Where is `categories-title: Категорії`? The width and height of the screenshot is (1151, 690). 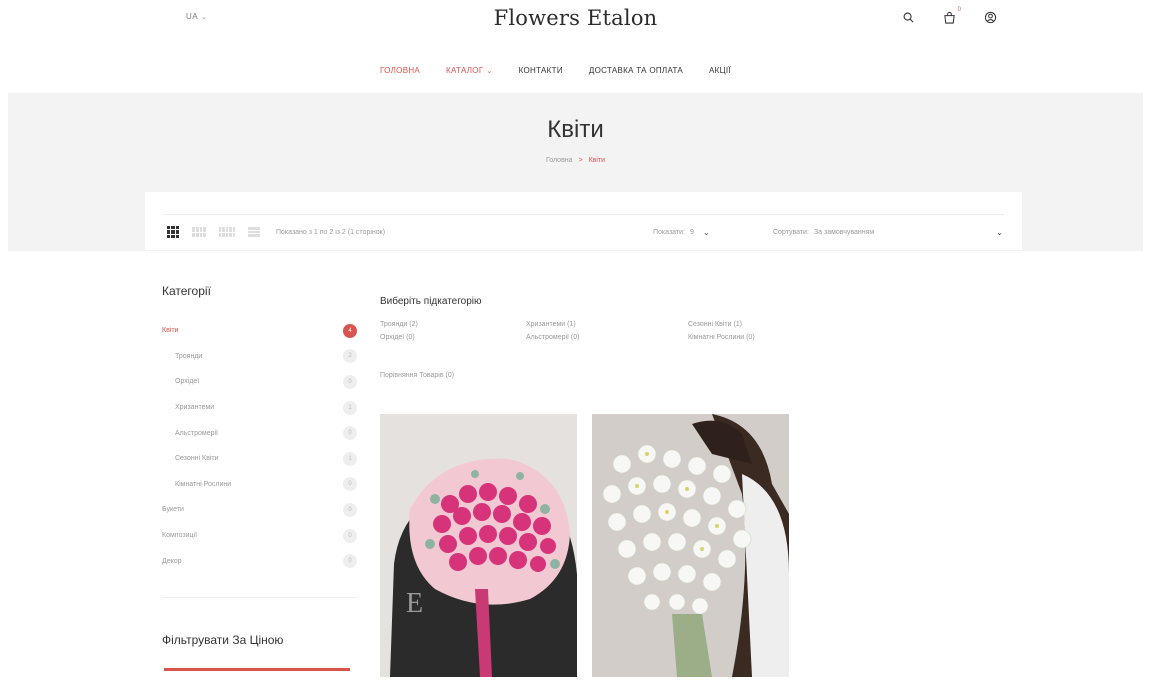
categories-title: Категорії is located at coordinates (186, 291).